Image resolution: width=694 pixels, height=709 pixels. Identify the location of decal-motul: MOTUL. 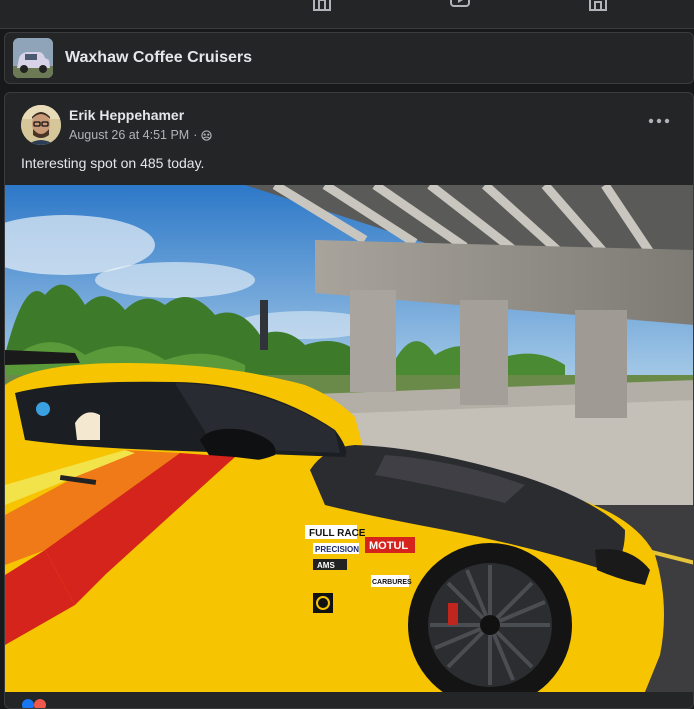
(388, 546).